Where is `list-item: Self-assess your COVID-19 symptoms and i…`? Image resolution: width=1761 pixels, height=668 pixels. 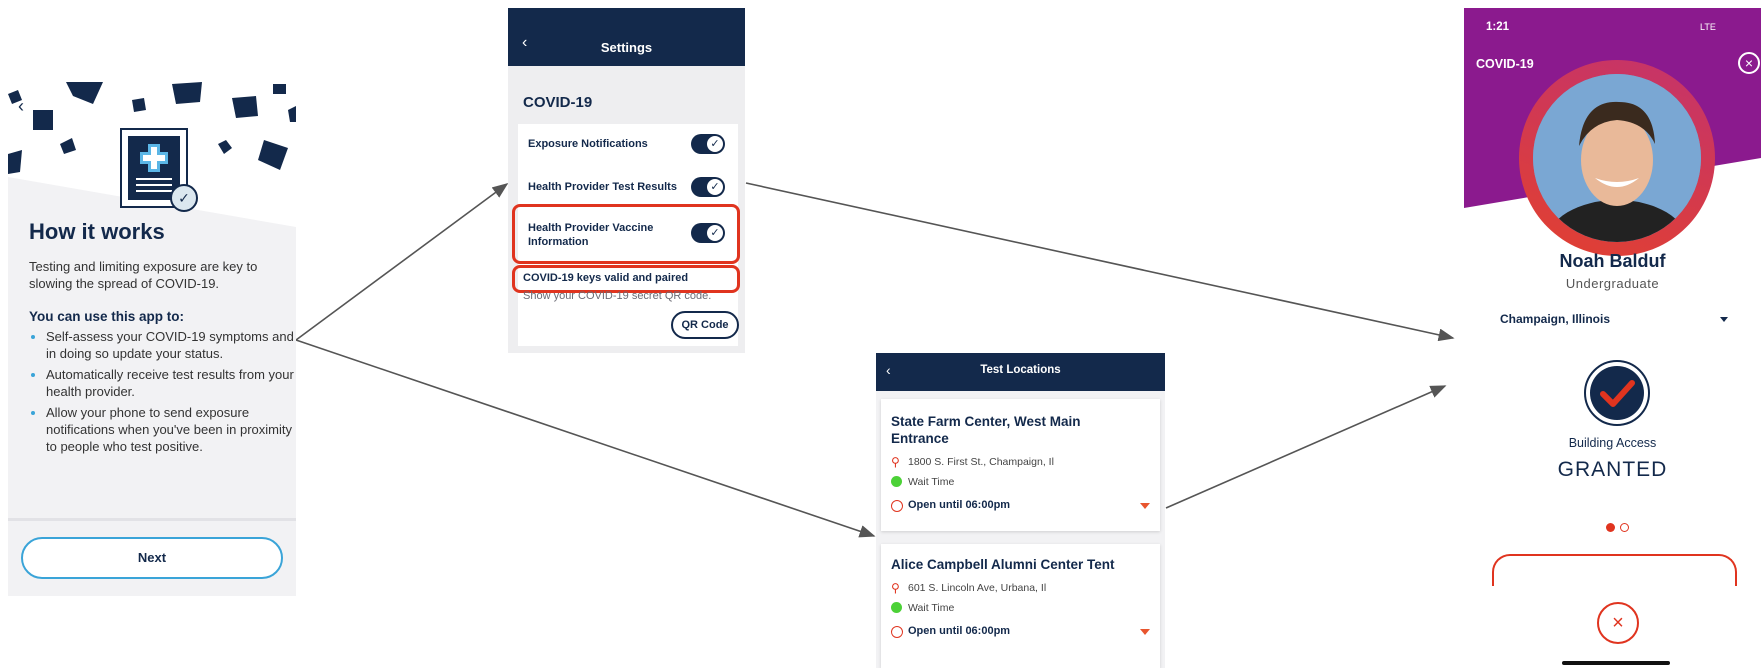 list-item: Self-assess your COVID-19 symptoms and i… is located at coordinates (171, 345).